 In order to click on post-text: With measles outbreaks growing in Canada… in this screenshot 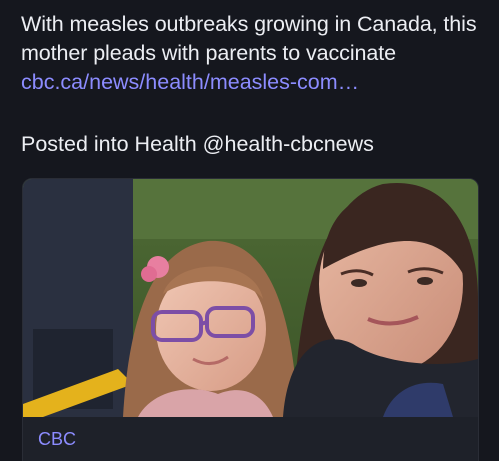, I will do `click(249, 38)`.